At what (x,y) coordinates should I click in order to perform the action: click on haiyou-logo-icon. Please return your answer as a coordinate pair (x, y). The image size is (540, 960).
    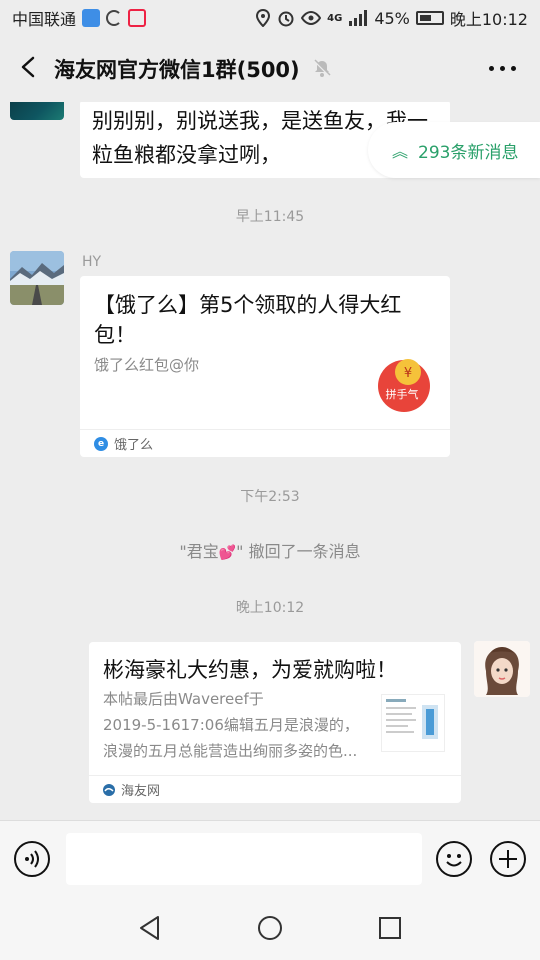
    Looking at the image, I should click on (109, 789).